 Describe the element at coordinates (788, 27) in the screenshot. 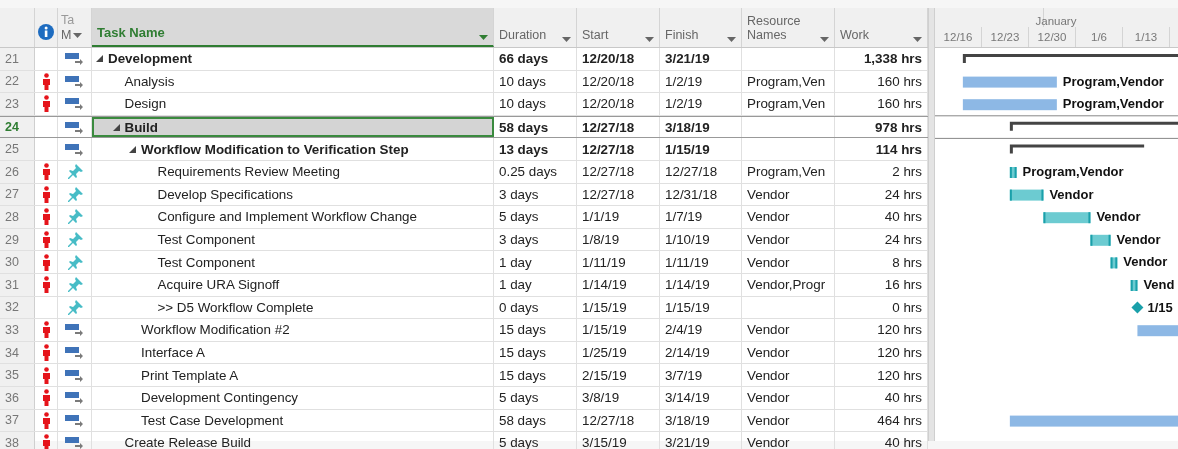

I see `column-header: Resource Names` at that location.